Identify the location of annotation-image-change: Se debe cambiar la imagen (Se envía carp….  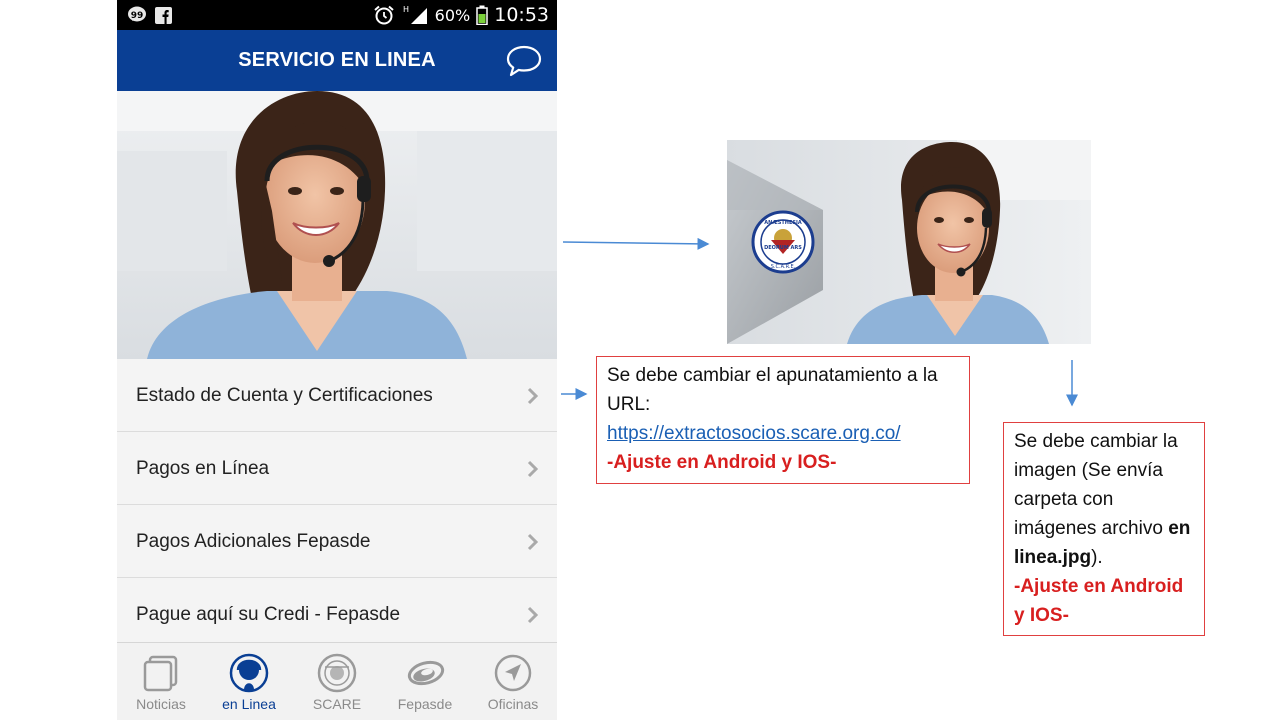
(1104, 529).